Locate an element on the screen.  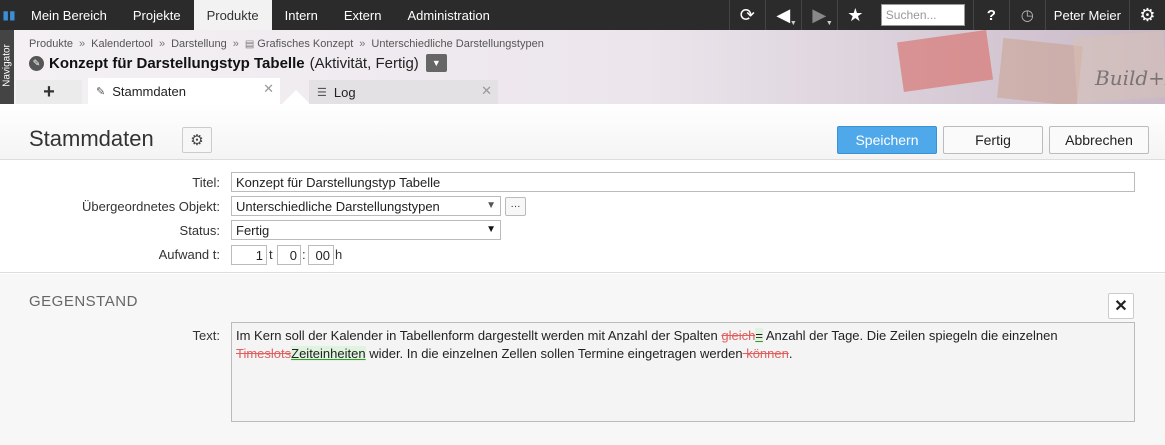
breadcrumb-item: Darstellung is located at coordinates (199, 44).